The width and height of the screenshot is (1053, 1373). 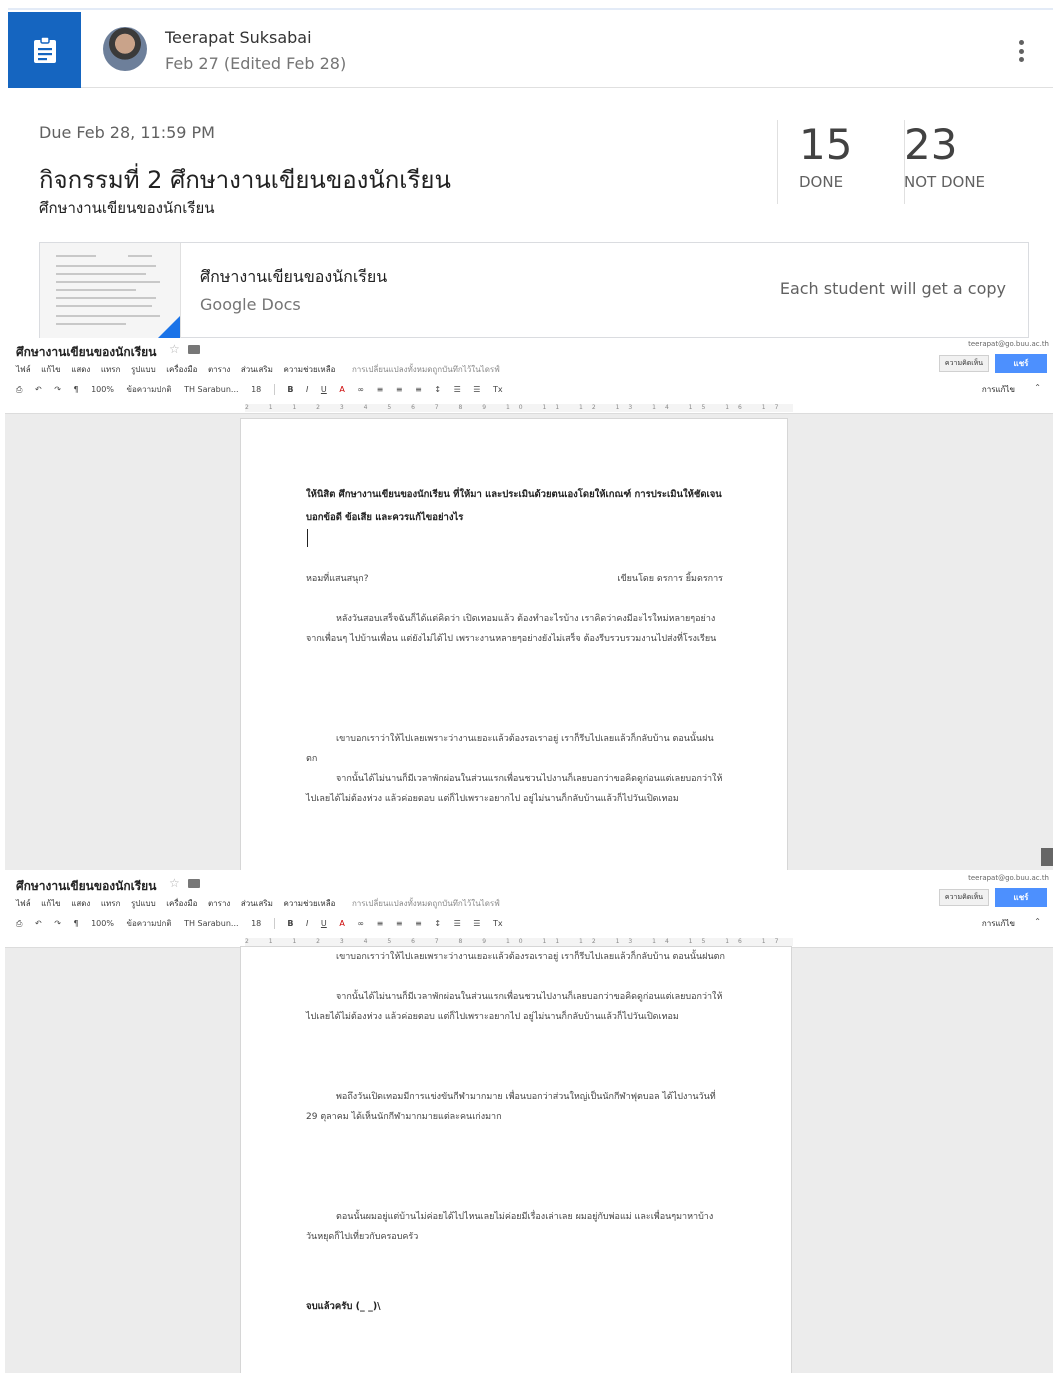 What do you see at coordinates (1022, 51) in the screenshot?
I see `more-vert-icon` at bounding box center [1022, 51].